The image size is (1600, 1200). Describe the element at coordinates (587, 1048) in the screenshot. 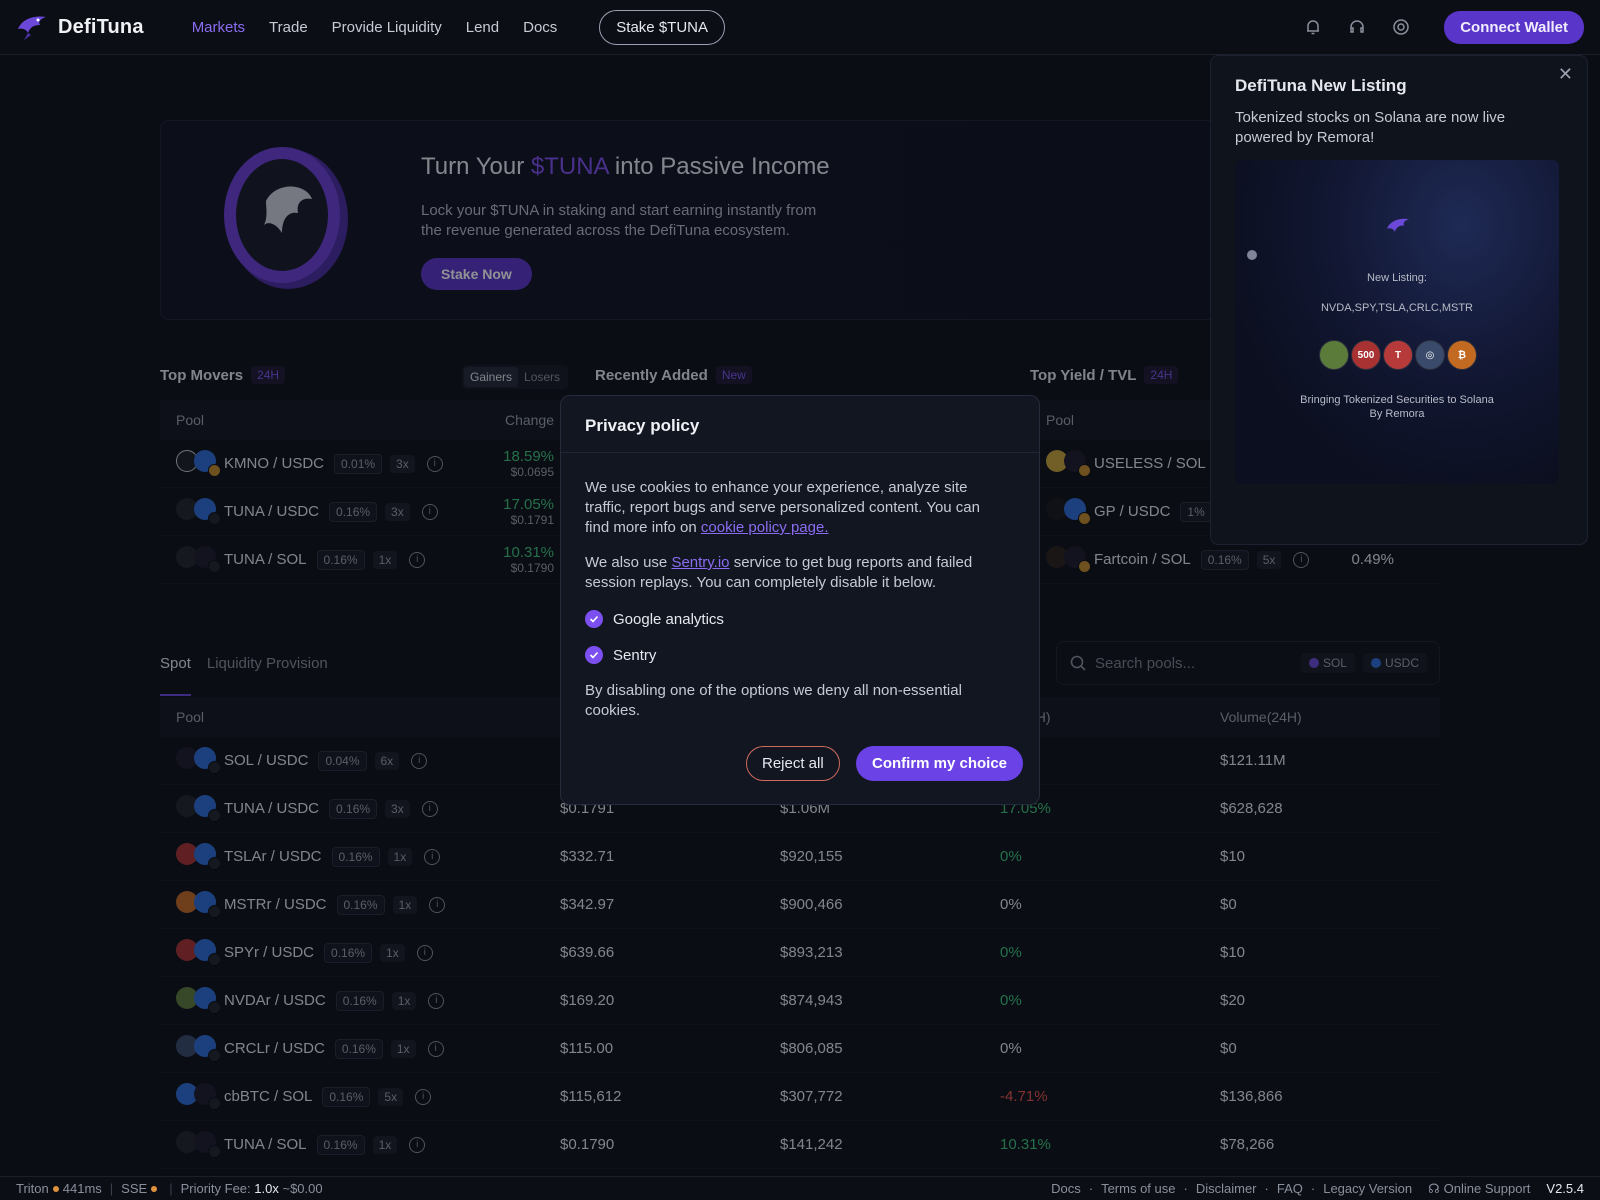

I see `price-cell: $115.00` at that location.